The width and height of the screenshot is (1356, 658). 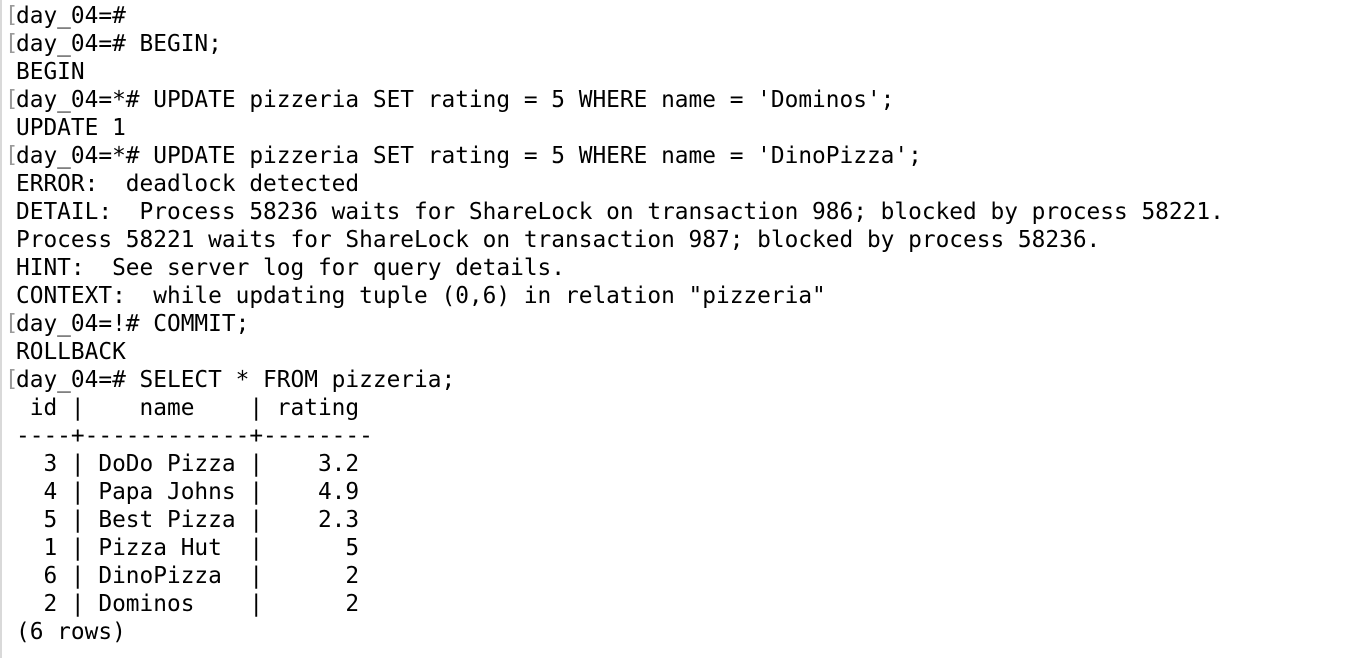 What do you see at coordinates (50, 72) in the screenshot?
I see `output-line: BEGIN` at bounding box center [50, 72].